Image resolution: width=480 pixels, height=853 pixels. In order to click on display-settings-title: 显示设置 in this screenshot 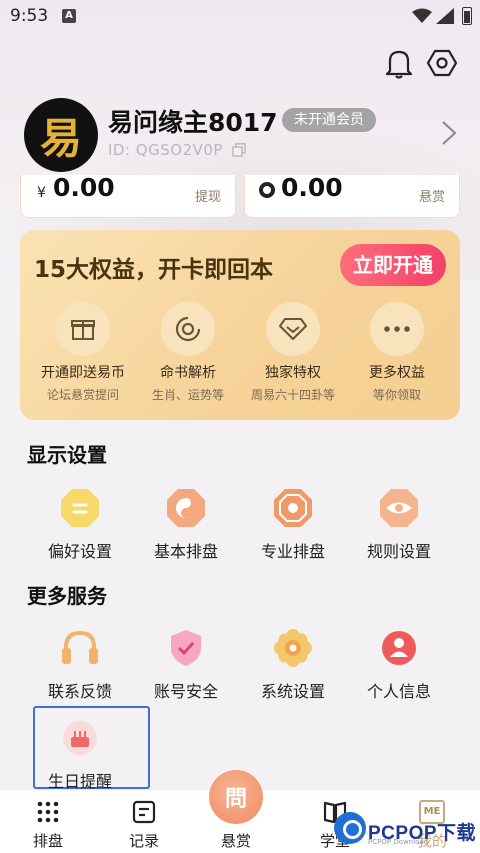, I will do `click(67, 455)`.